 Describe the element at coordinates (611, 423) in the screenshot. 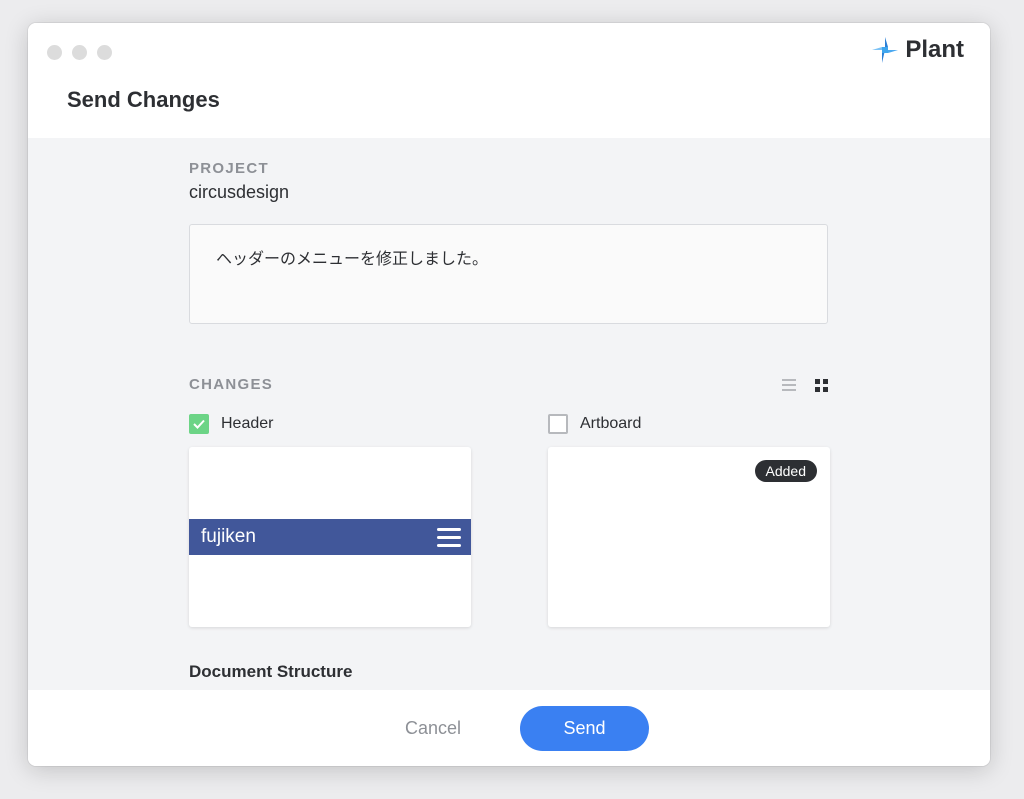

I see `change-name: Artboard` at that location.